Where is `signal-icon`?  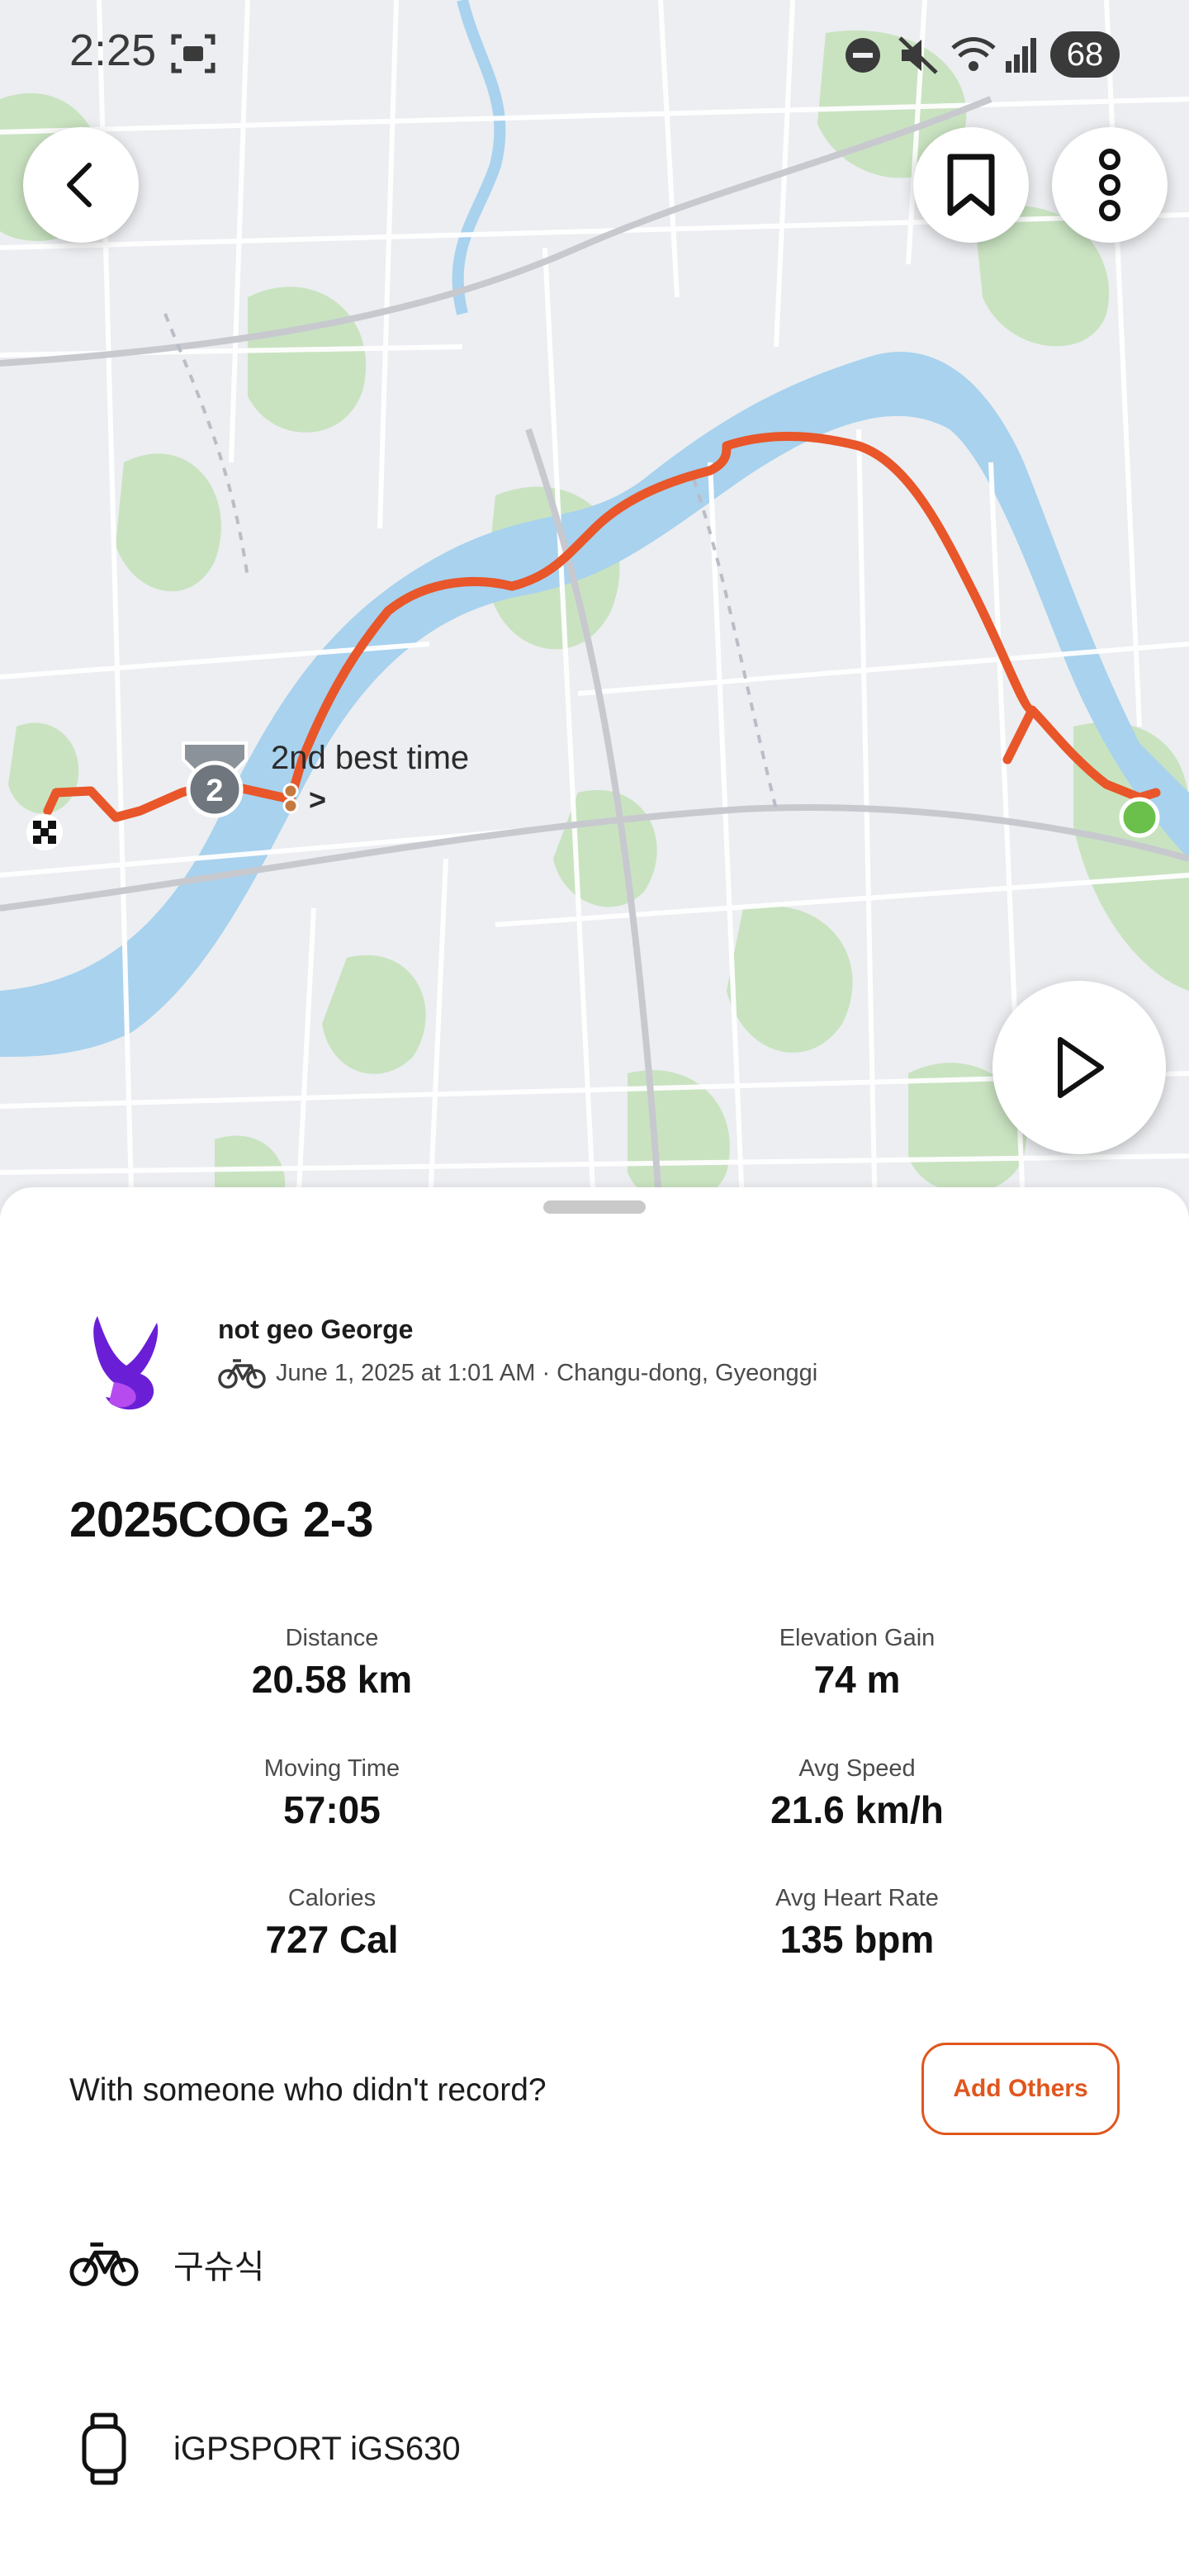 signal-icon is located at coordinates (1021, 55).